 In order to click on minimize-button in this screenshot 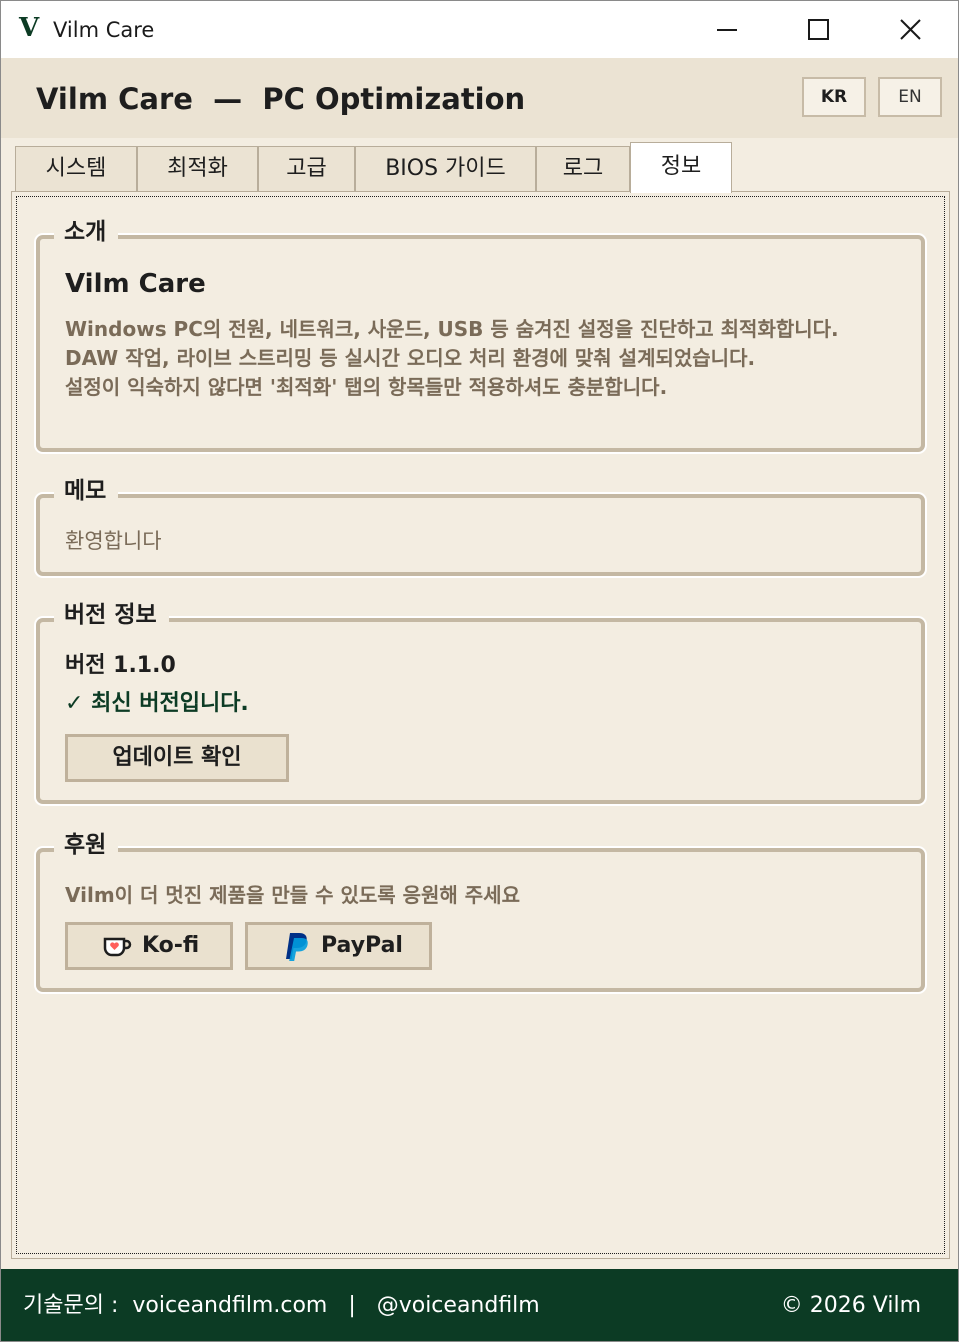, I will do `click(727, 29)`.